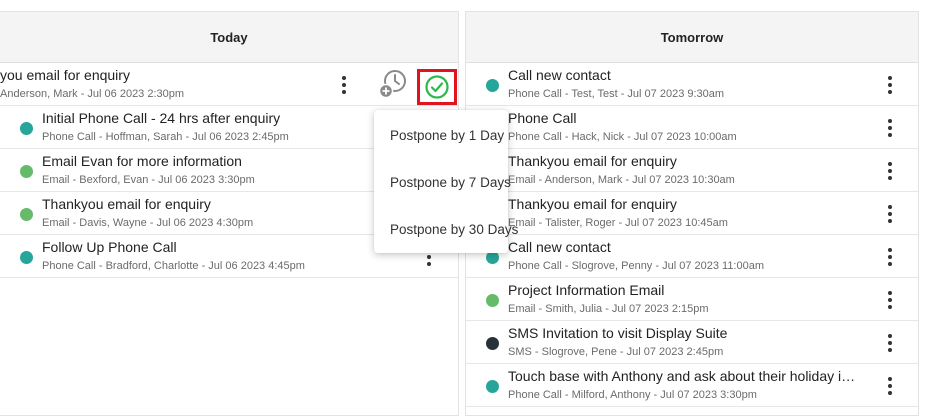  I want to click on task-title: Follow Up Phone Call, so click(109, 247).